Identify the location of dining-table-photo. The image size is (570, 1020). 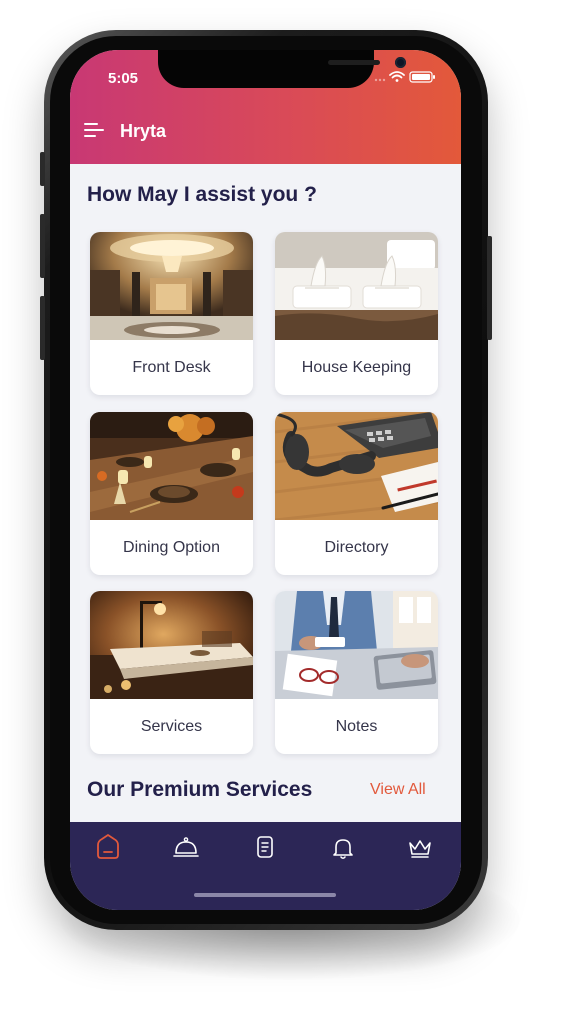
(171, 466).